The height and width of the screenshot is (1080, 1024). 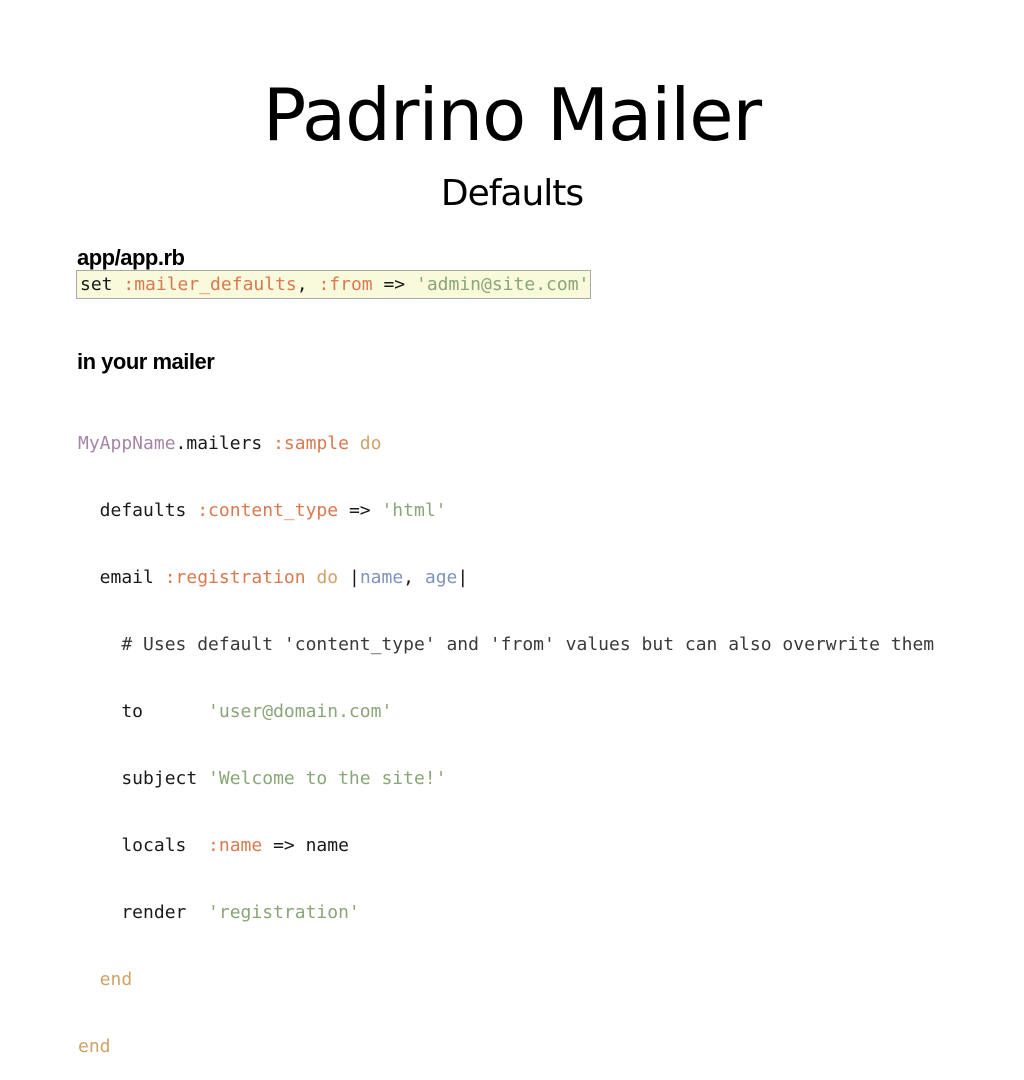 I want to click on code-line: subject 'Welcome to the site!', so click(x=506, y=778).